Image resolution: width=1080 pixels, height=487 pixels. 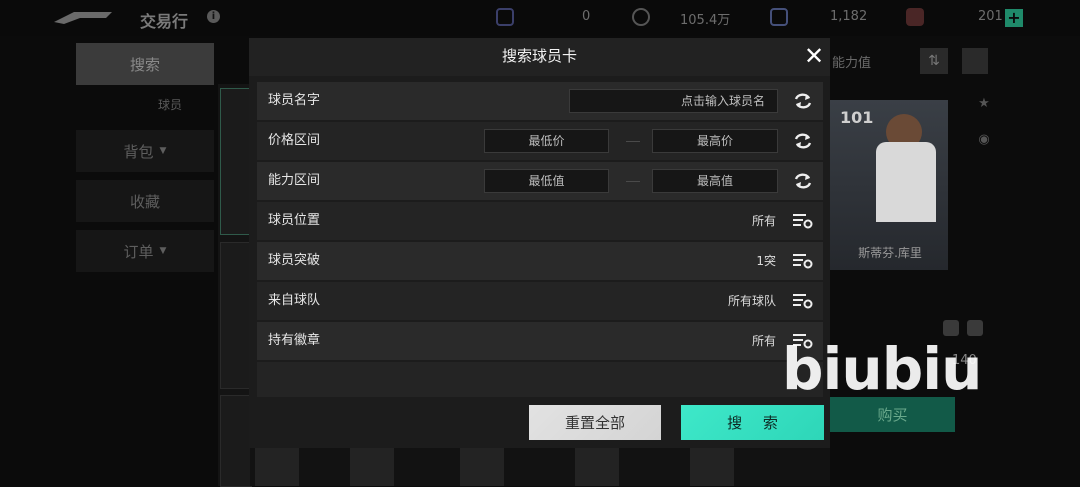 I want to click on empty-row, so click(x=540, y=379).